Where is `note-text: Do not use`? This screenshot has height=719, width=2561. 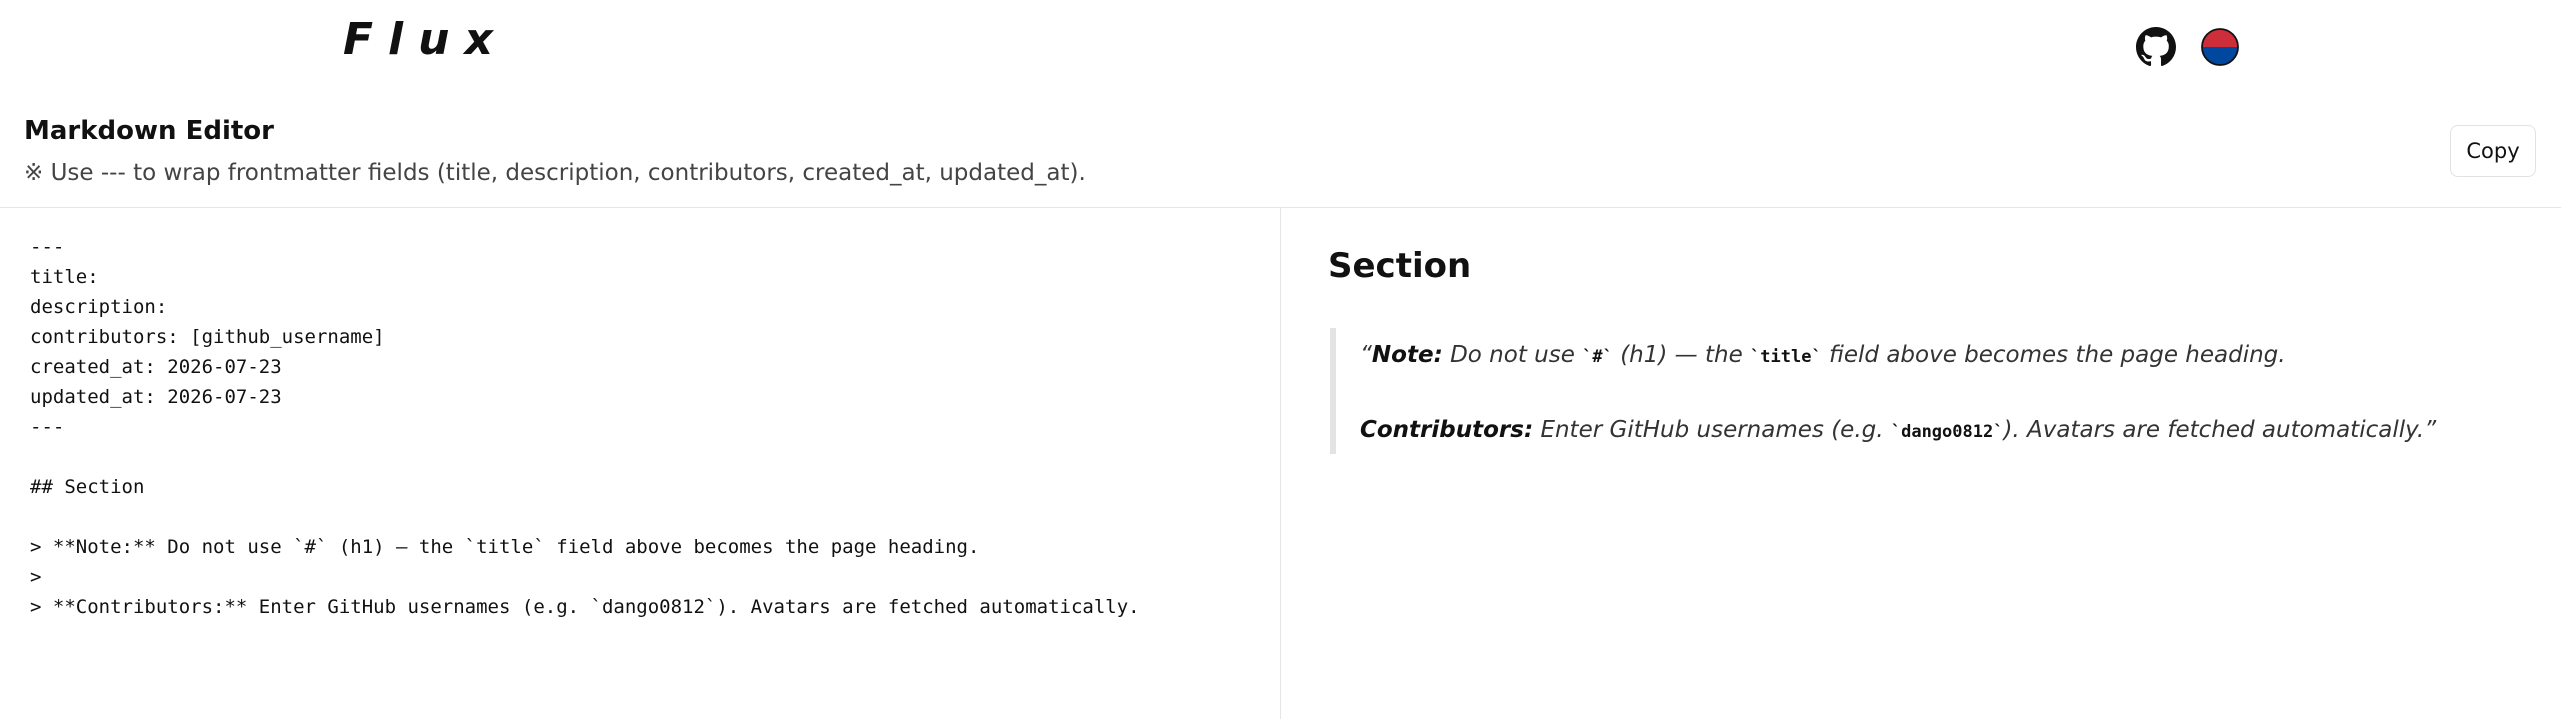
note-text: Do not use is located at coordinates (1512, 355).